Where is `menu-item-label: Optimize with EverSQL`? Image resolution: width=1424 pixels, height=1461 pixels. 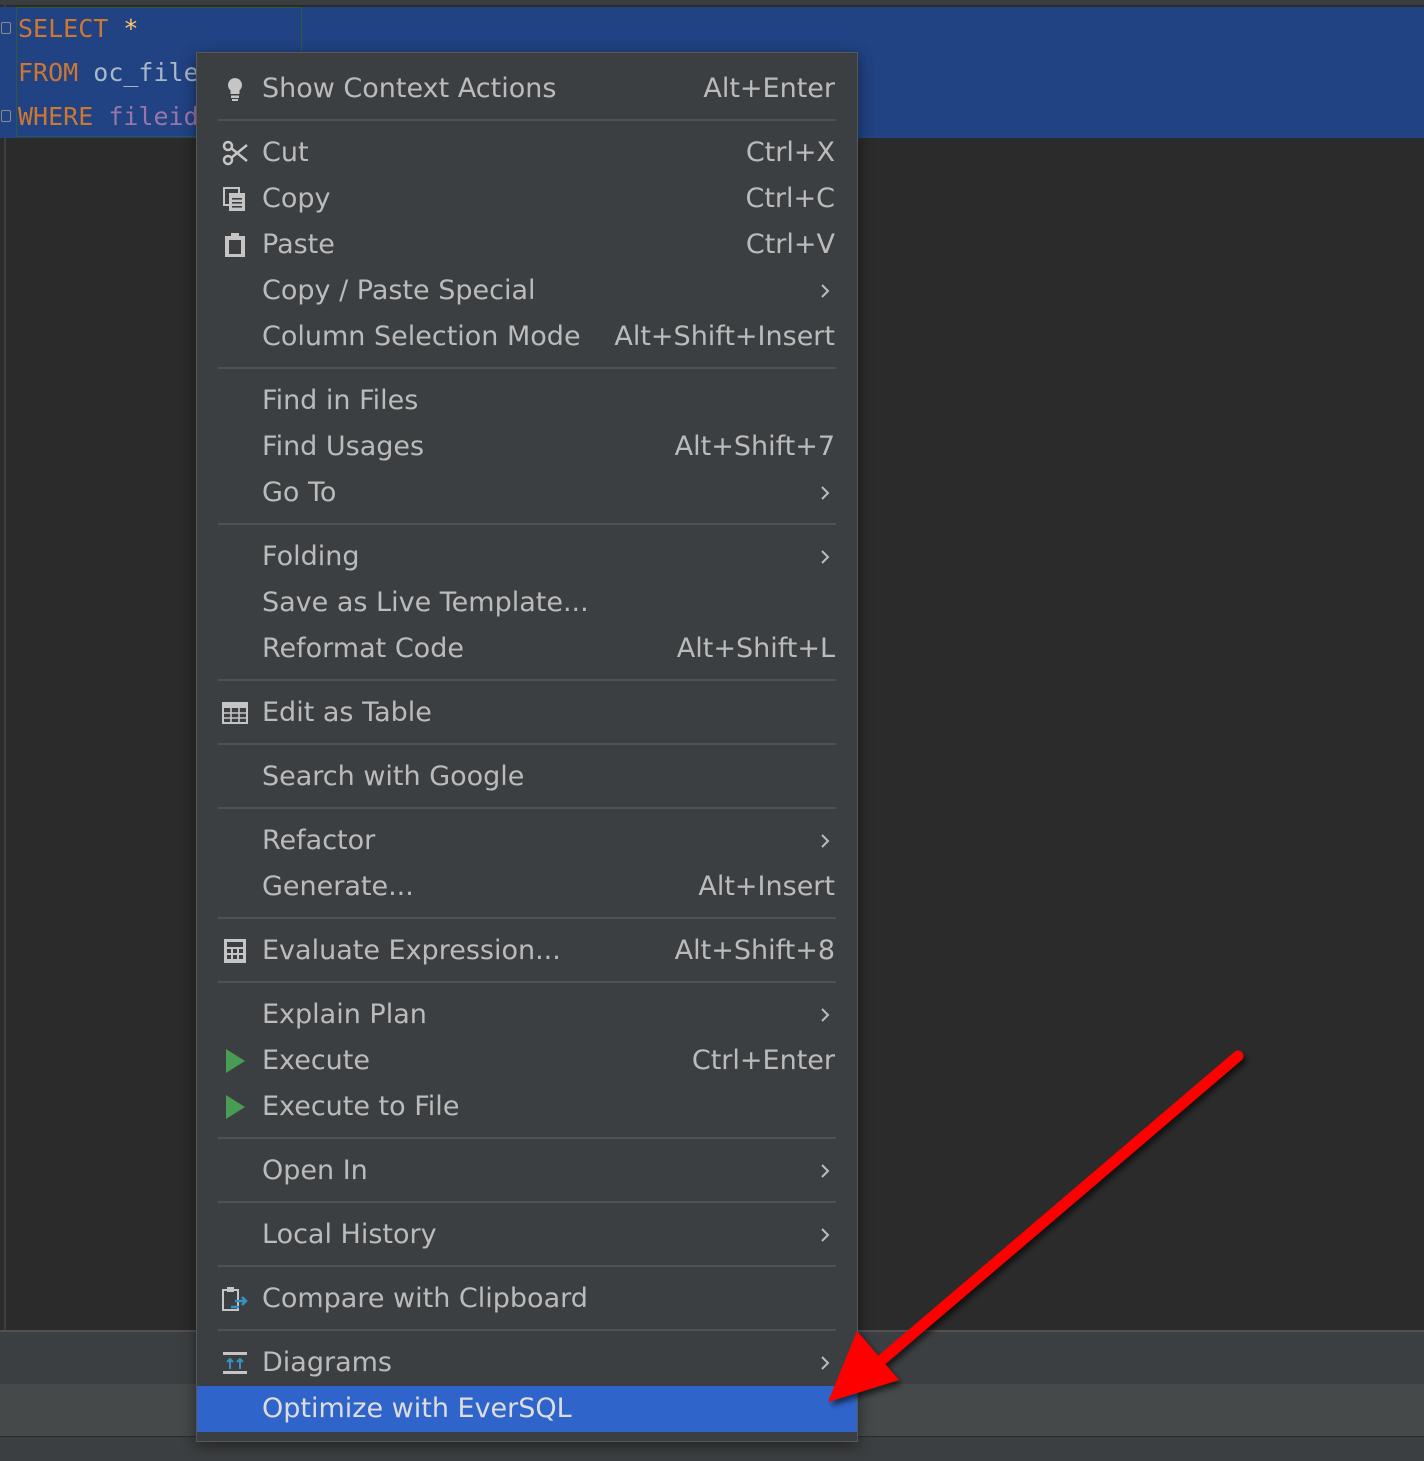 menu-item-label: Optimize with EverSQL is located at coordinates (417, 1408).